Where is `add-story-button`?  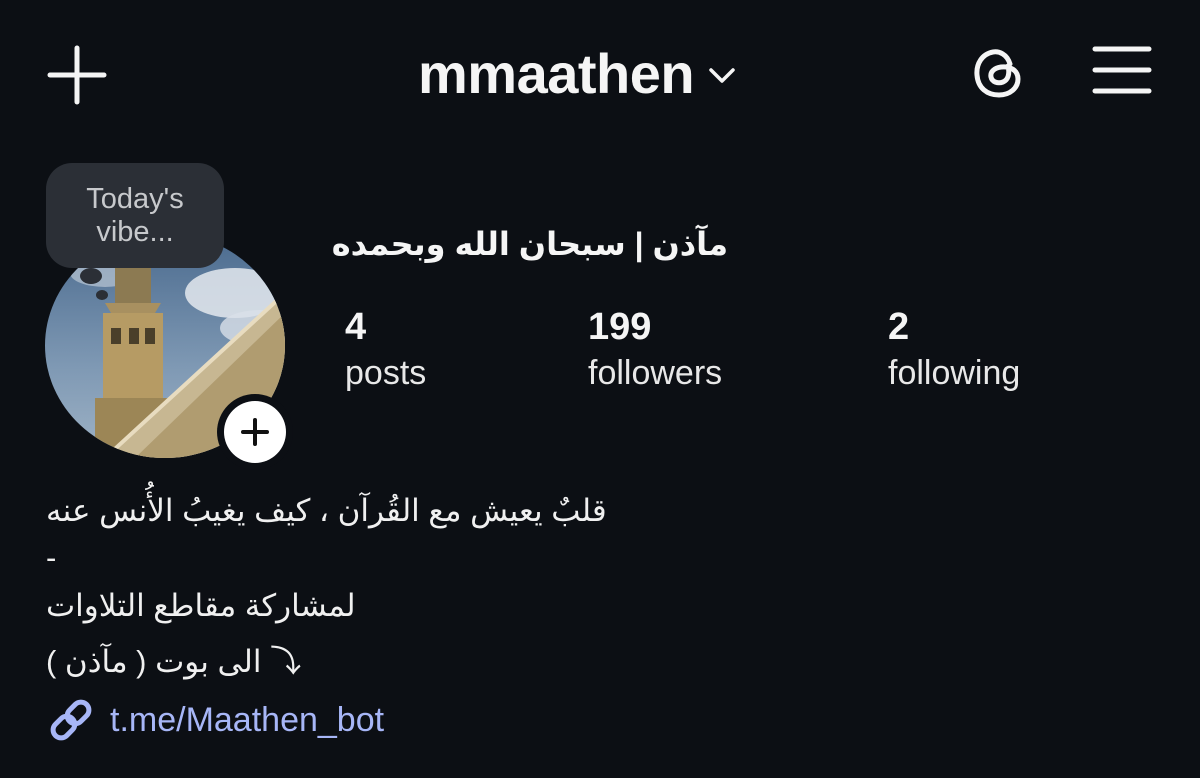
add-story-button is located at coordinates (255, 432).